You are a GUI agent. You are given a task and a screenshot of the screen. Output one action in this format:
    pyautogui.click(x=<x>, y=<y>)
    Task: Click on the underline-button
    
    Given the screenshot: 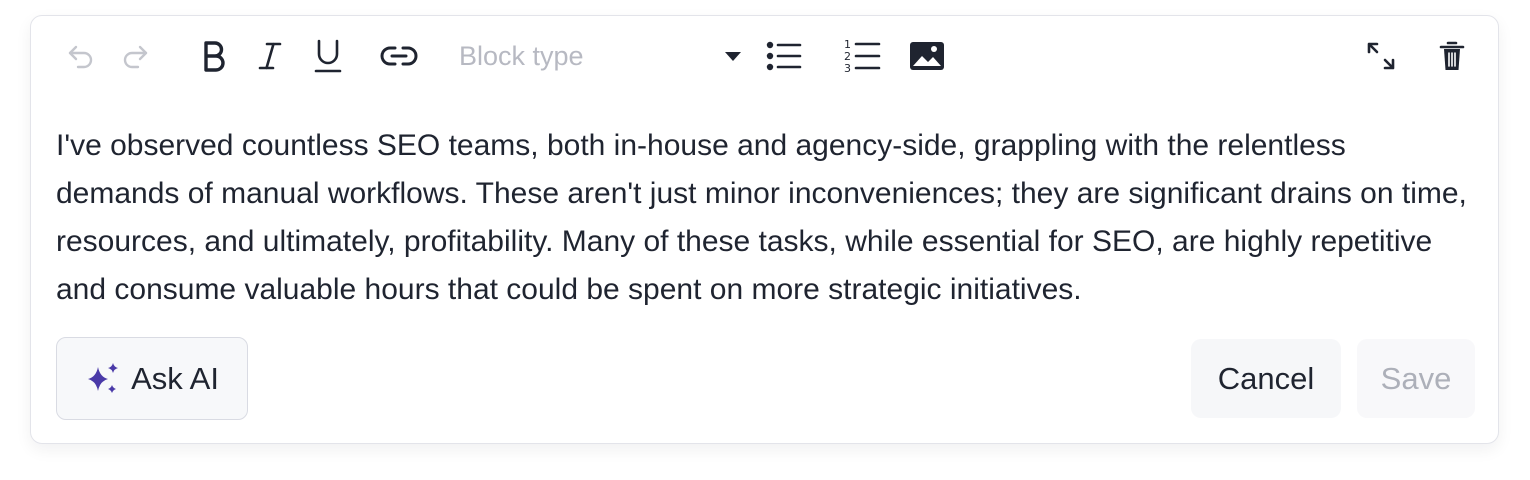 What is the action you would take?
    pyautogui.click(x=328, y=56)
    